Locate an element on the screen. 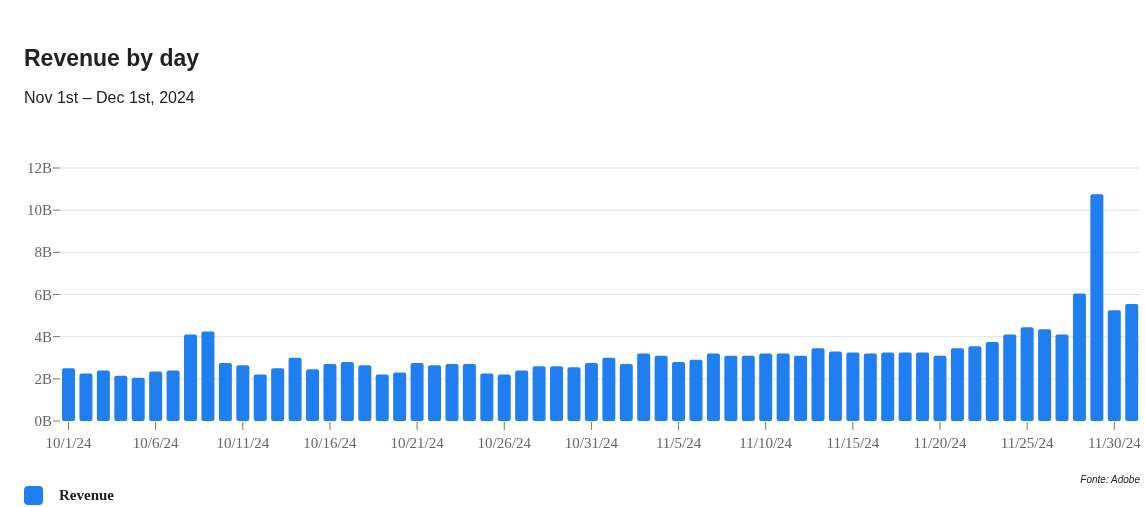 Image resolution: width=1145 pixels, height=507 pixels. axis-label: 11/20/24 is located at coordinates (940, 443).